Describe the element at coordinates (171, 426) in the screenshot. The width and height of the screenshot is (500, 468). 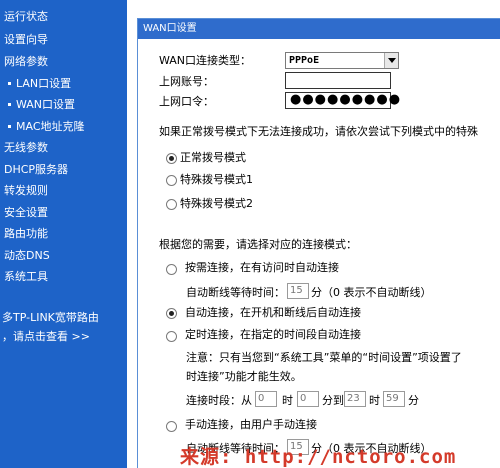
I see `connect-manual-radio` at that location.